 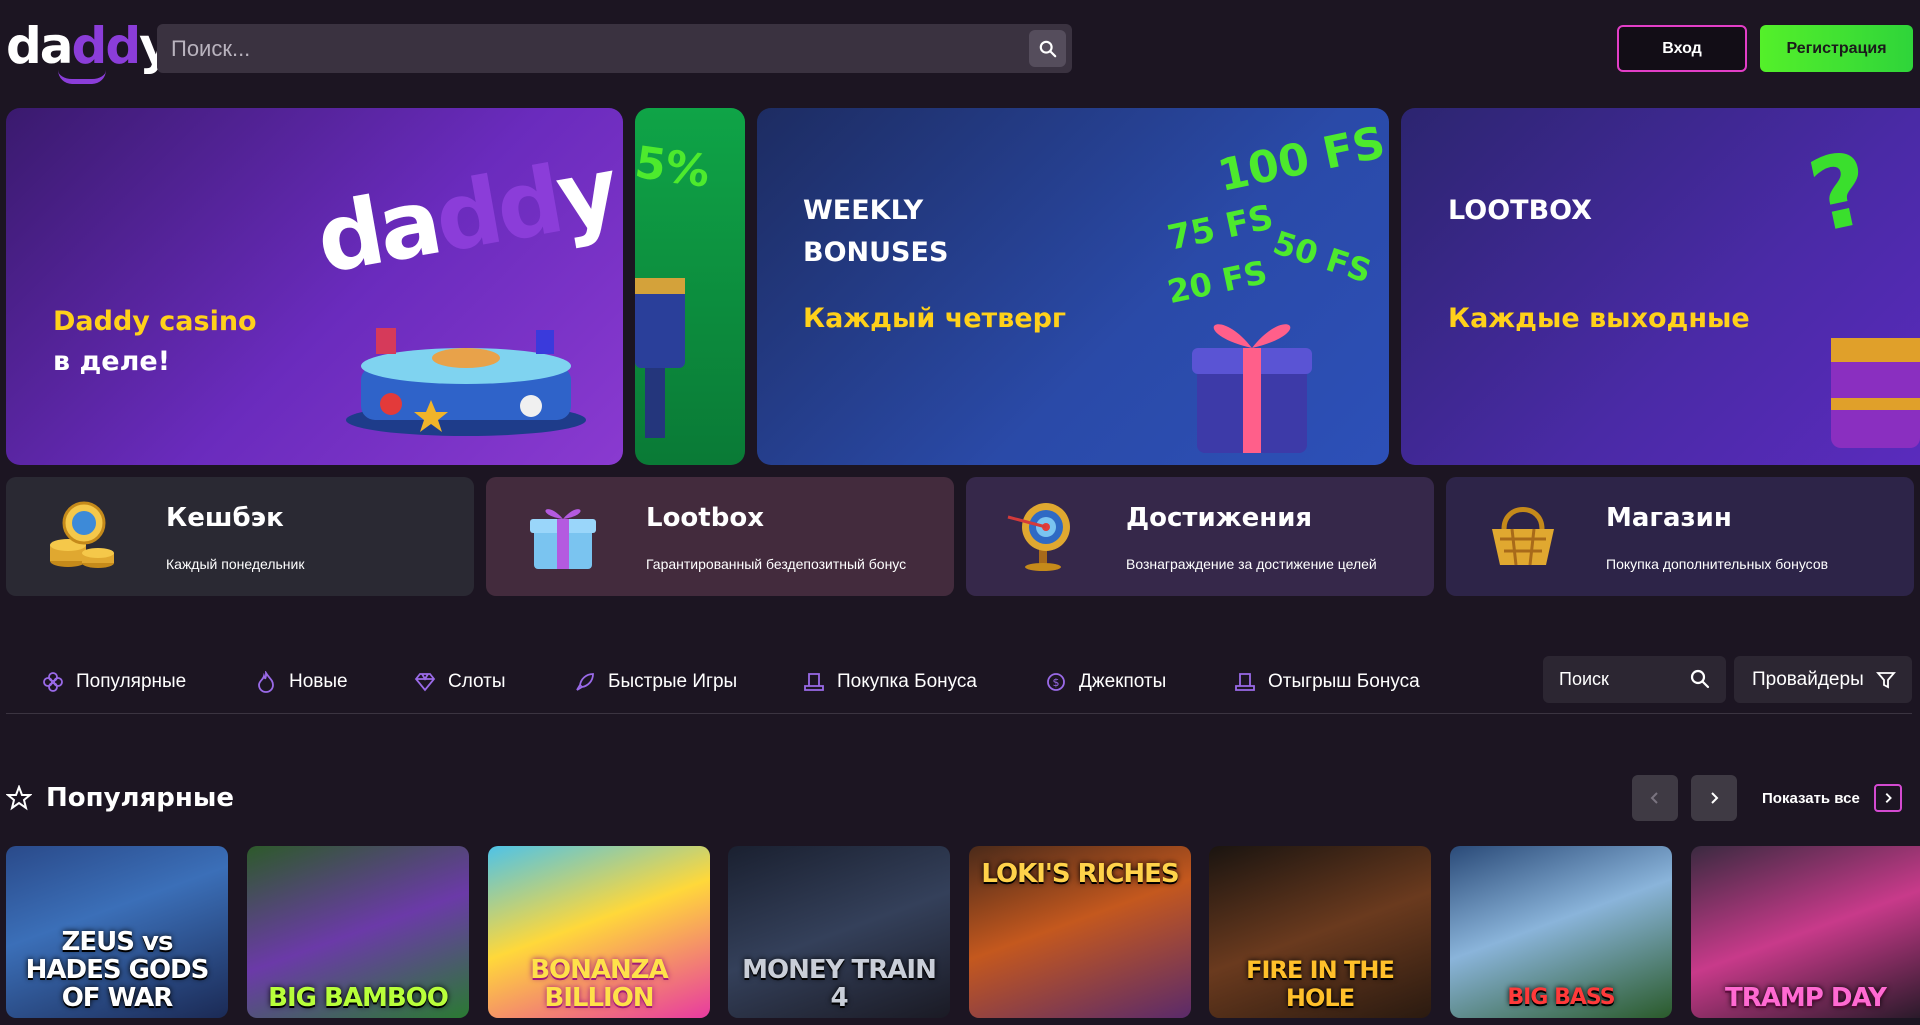 What do you see at coordinates (563, 539) in the screenshot?
I see `gift-box-icon` at bounding box center [563, 539].